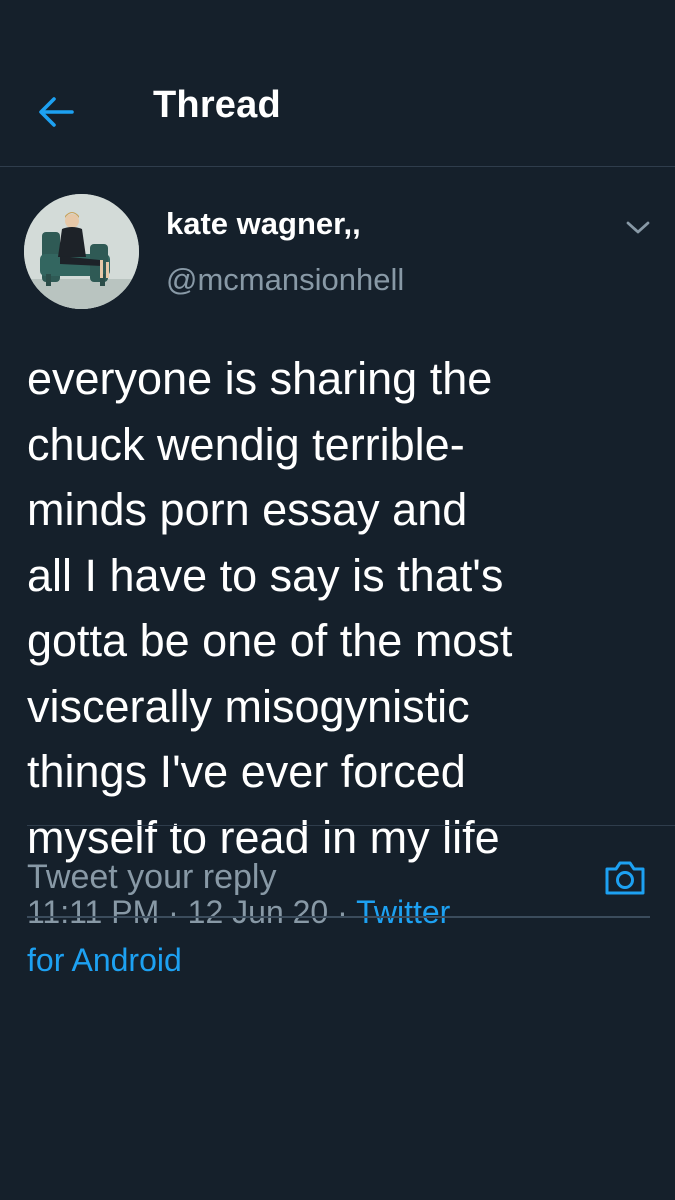 This screenshot has width=675, height=1200. I want to click on avatar, so click(81, 251).